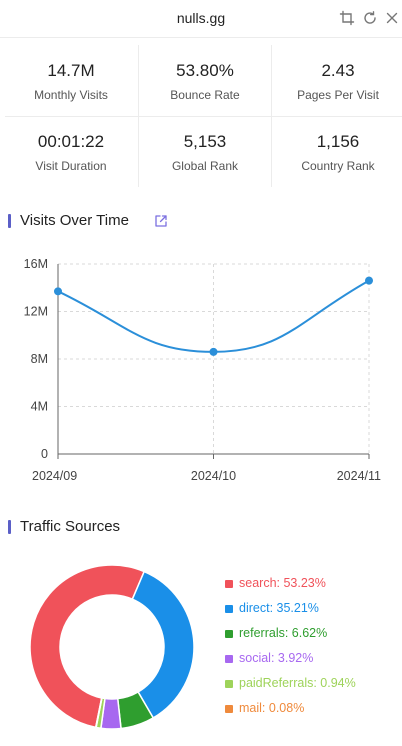 The image size is (402, 746). Describe the element at coordinates (71, 95) in the screenshot. I see `stat-label: Monthly Visits` at that location.